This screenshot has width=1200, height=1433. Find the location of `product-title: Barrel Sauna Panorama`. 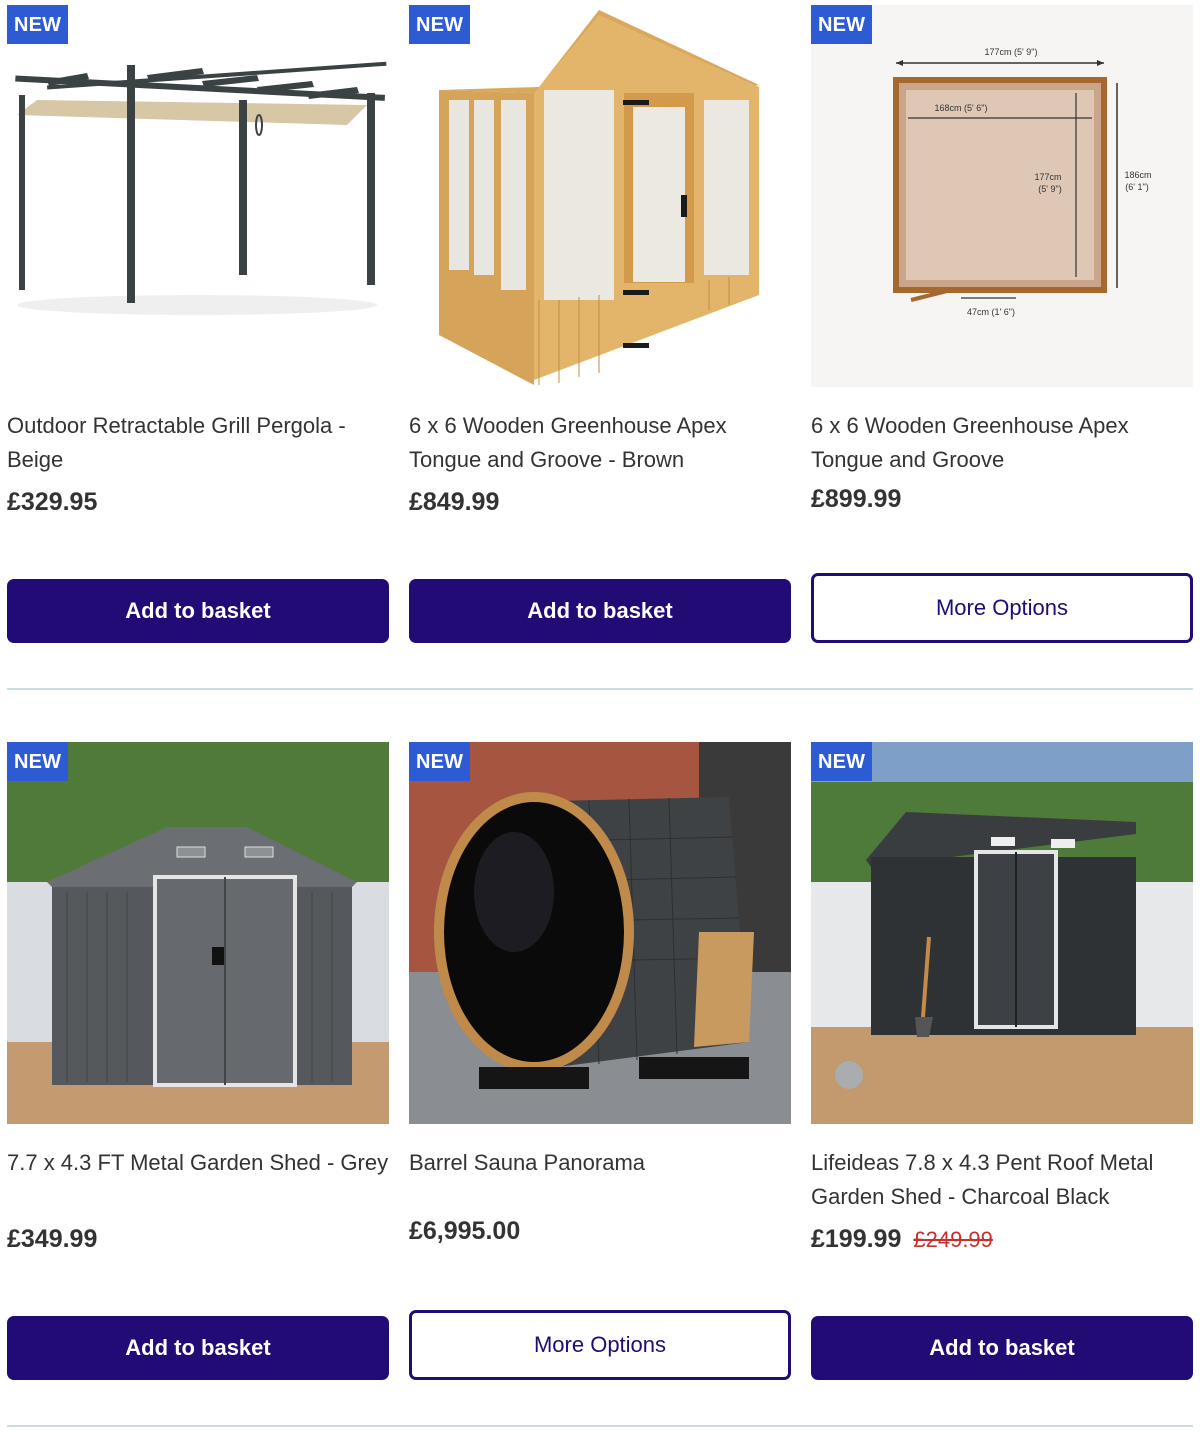

product-title: Barrel Sauna Panorama is located at coordinates (600, 1163).